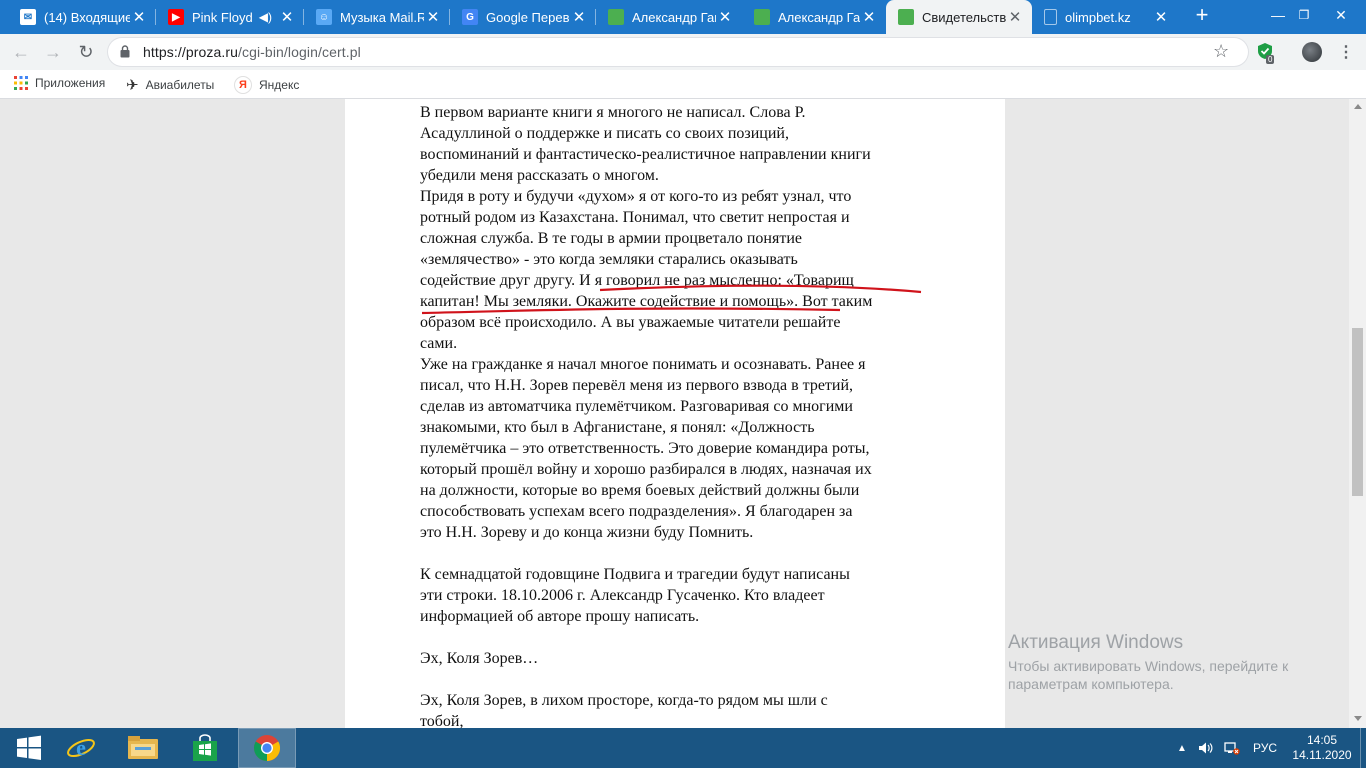  What do you see at coordinates (1182, 748) in the screenshot?
I see `show-hidden-icons-icon: ▲` at bounding box center [1182, 748].